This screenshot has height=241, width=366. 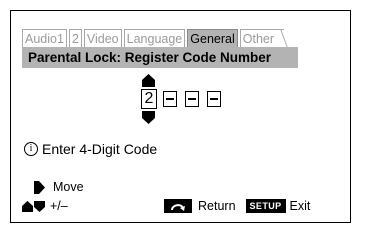 I want to click on move-hint: Move, so click(x=59, y=187).